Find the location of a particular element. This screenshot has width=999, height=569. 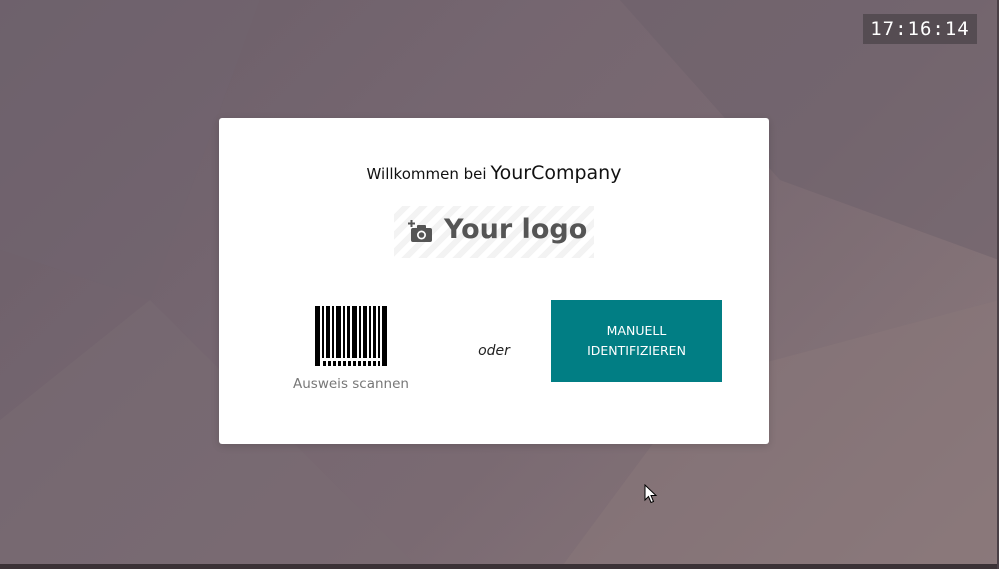

welcome-heading: Willkommen bei YourCompany is located at coordinates (494, 173).